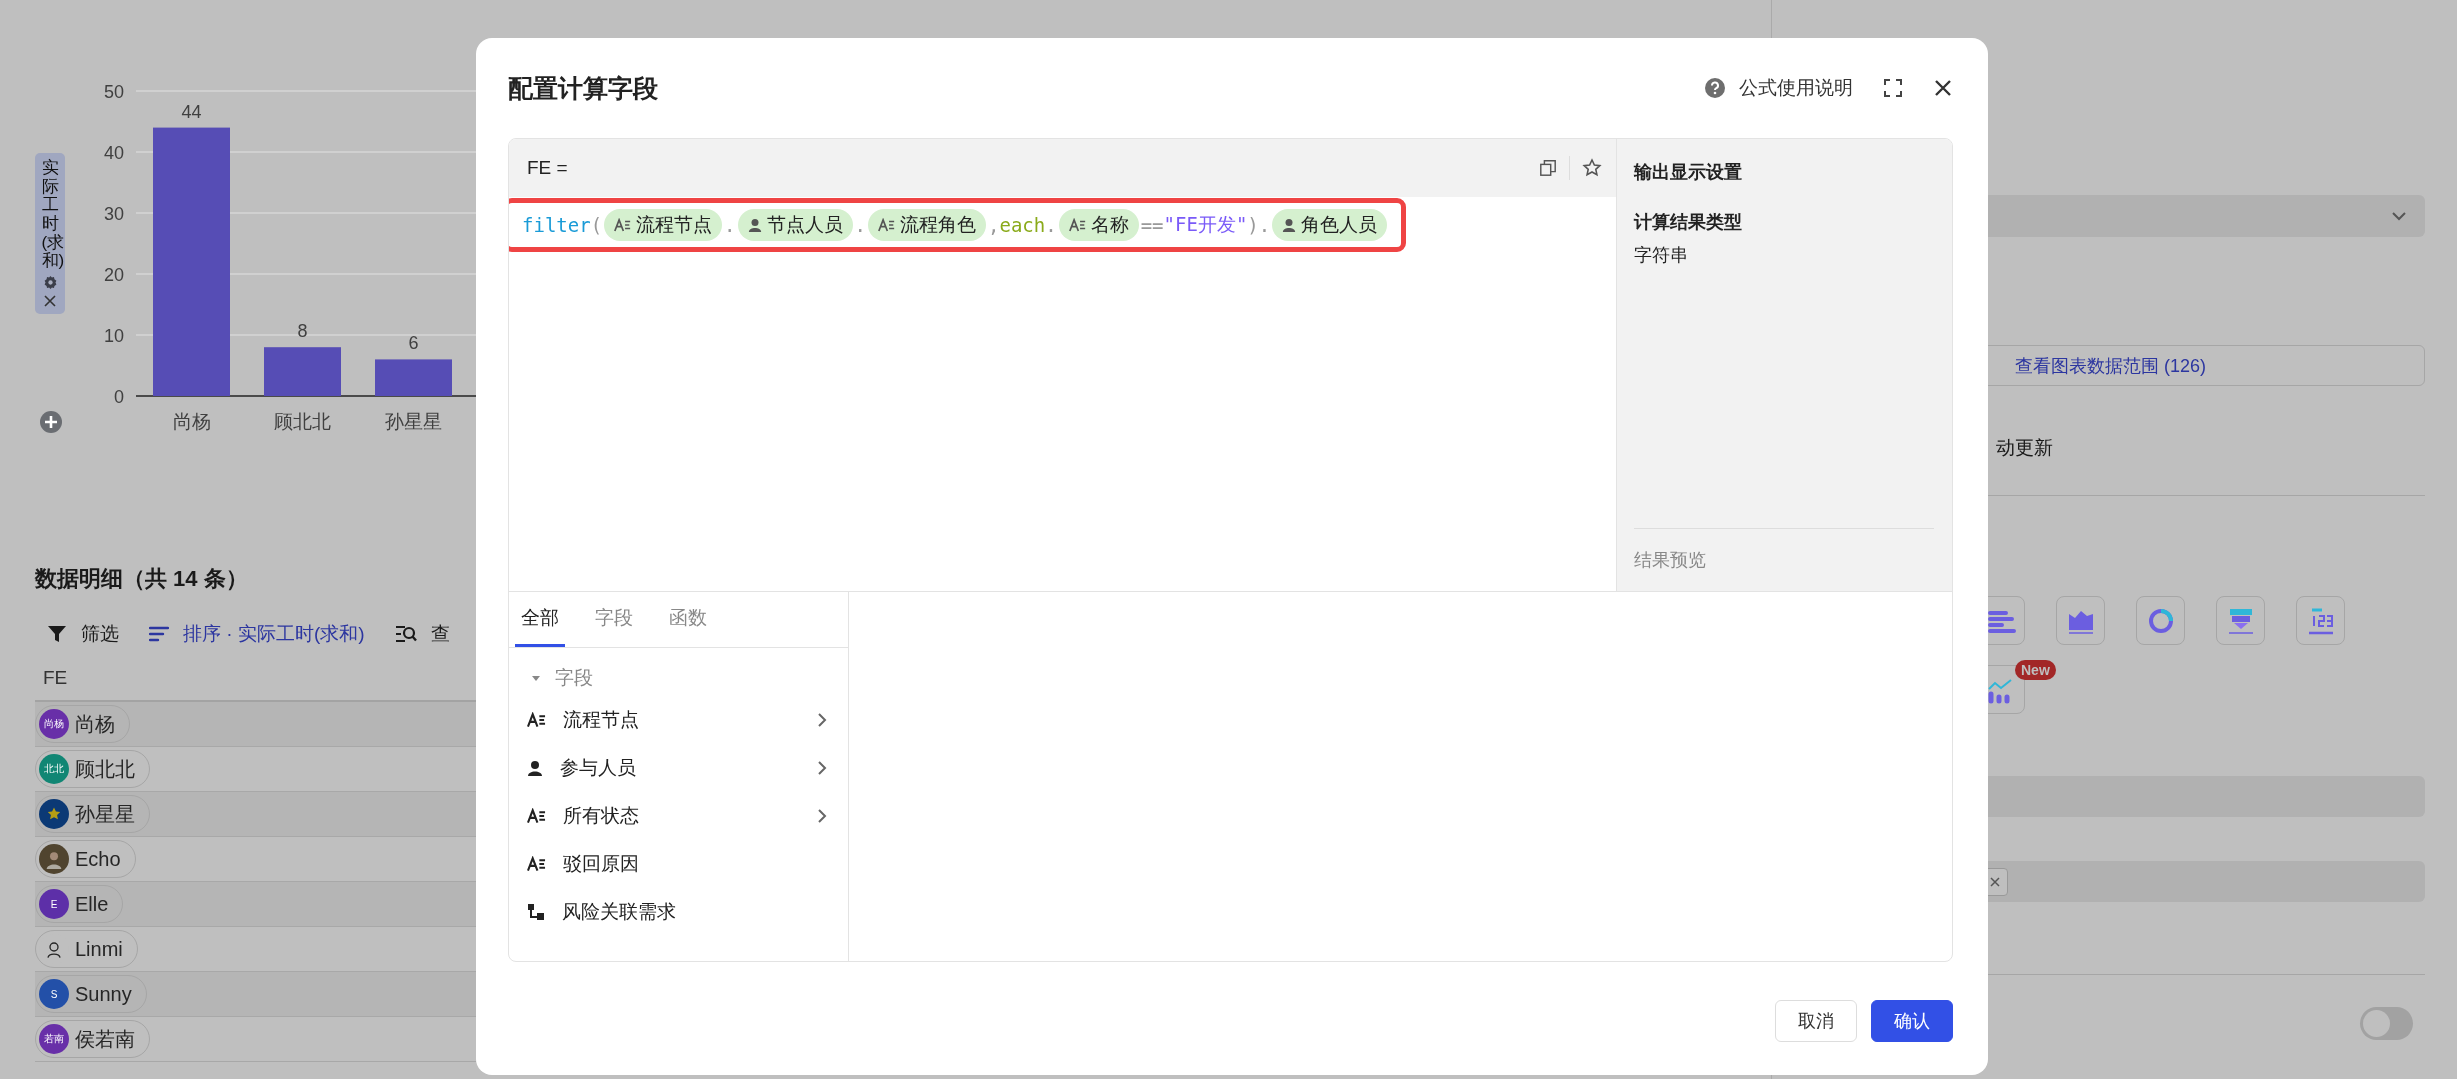  Describe the element at coordinates (413, 421) in the screenshot. I see `x-axis-label: 孙星星` at that location.